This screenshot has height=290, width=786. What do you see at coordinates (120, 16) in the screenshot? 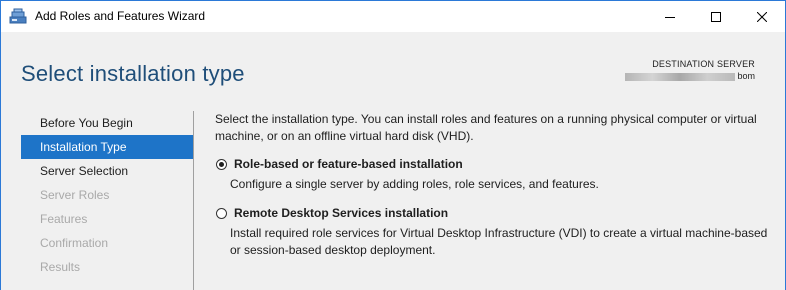
I see `window-title: Add Roles and Features Wizard` at bounding box center [120, 16].